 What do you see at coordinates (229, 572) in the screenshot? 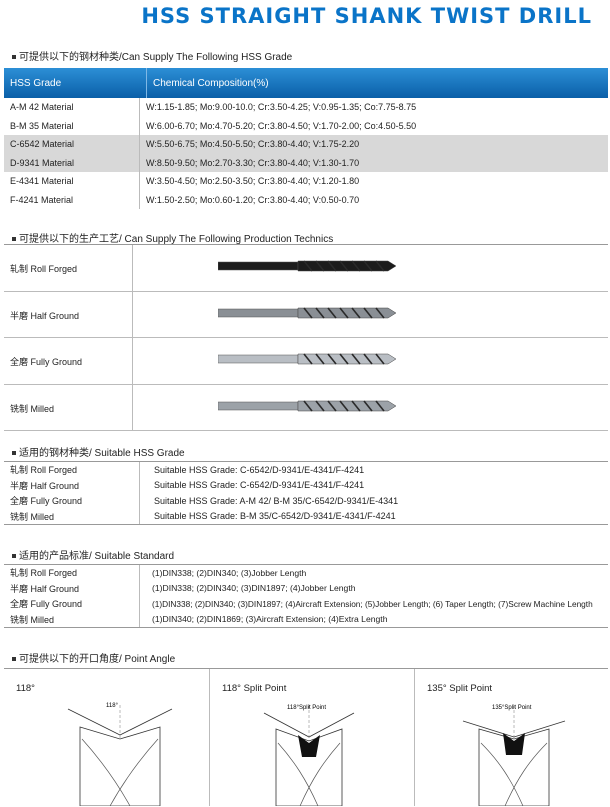
I see `standard-value: (1)DIN338; (2)DIN340; (3)Jobber Length` at bounding box center [229, 572].